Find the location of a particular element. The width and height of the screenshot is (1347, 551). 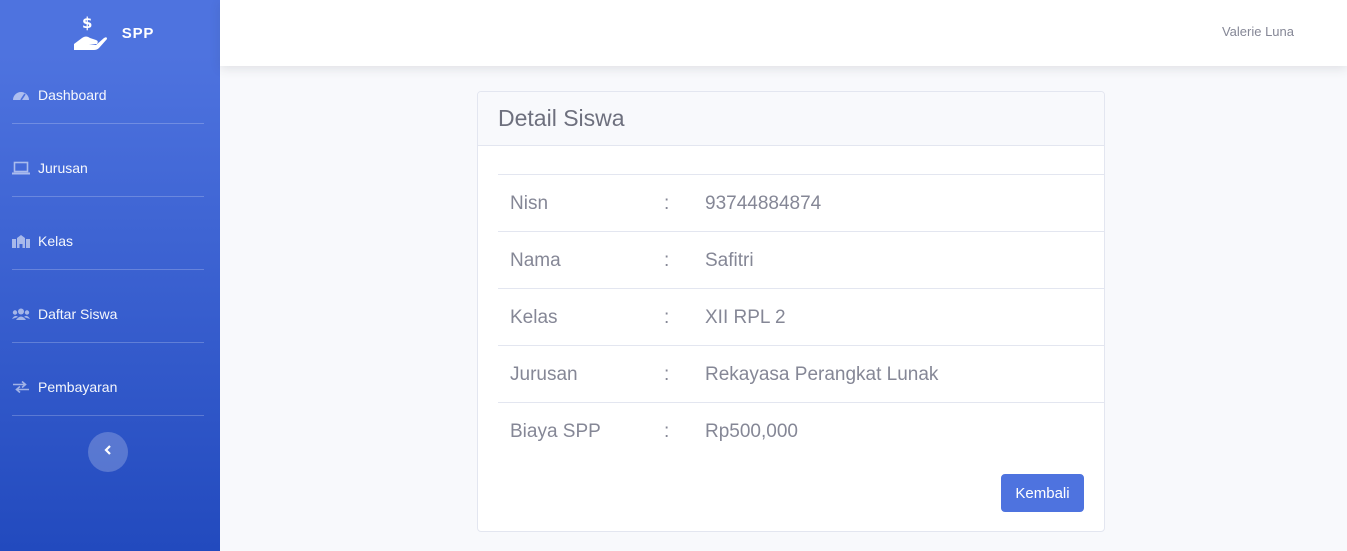

sidebar-toggle-button is located at coordinates (108, 452).